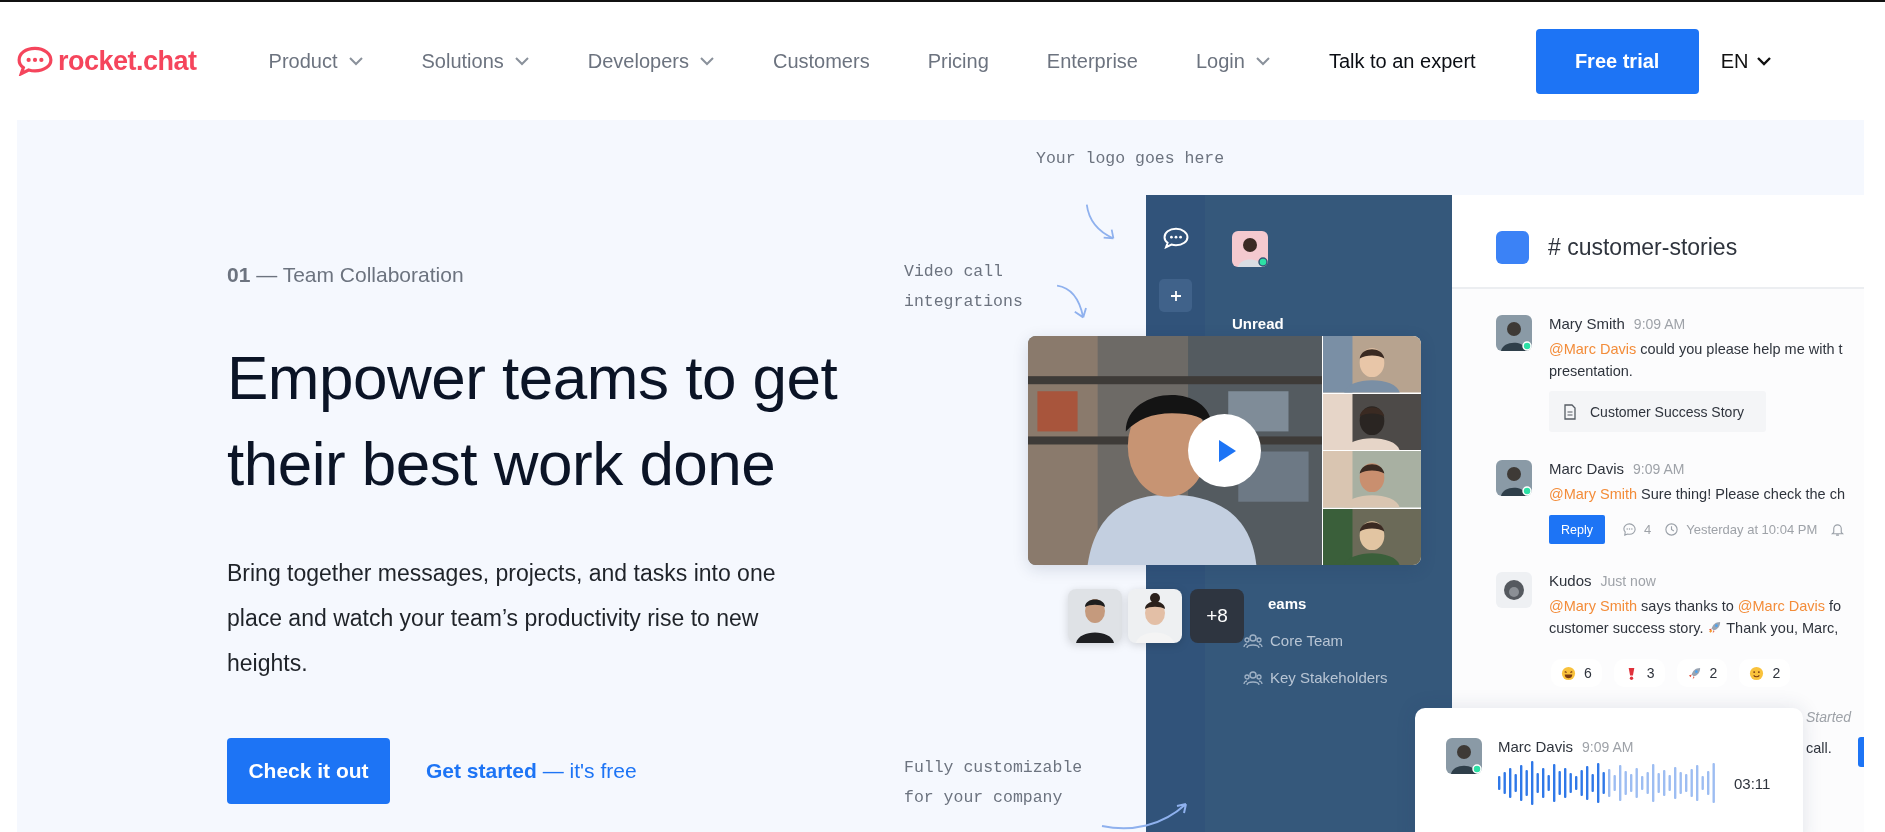 This screenshot has width=1885, height=832. I want to click on channel-title: # customer-stories, so click(1643, 247).